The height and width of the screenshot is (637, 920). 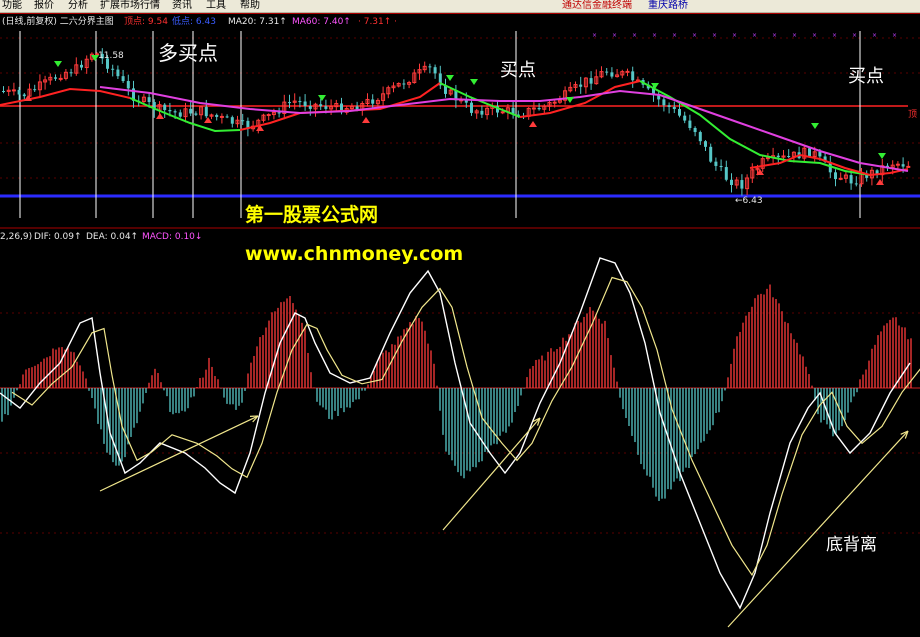 I want to click on watermark-url: www.chnmoney.com, so click(x=354, y=254).